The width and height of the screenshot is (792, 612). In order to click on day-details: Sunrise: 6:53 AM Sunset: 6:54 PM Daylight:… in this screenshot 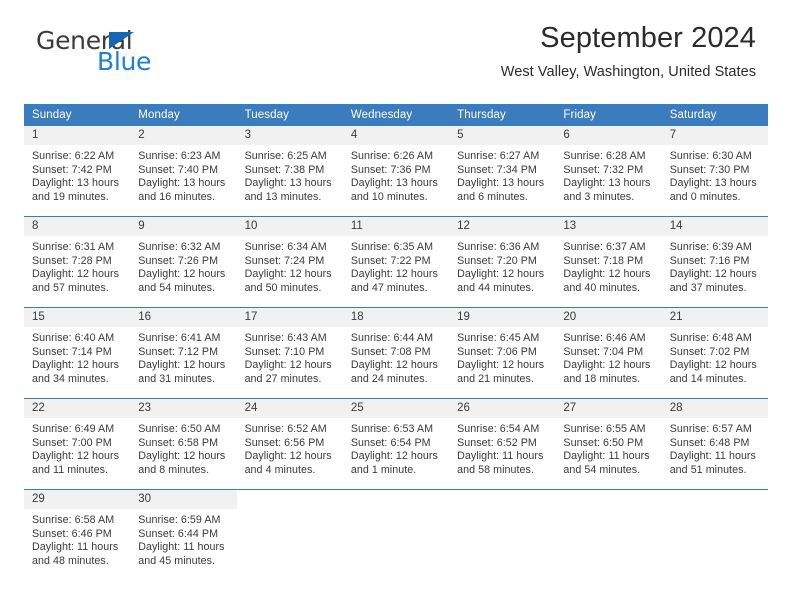, I will do `click(396, 447)`.